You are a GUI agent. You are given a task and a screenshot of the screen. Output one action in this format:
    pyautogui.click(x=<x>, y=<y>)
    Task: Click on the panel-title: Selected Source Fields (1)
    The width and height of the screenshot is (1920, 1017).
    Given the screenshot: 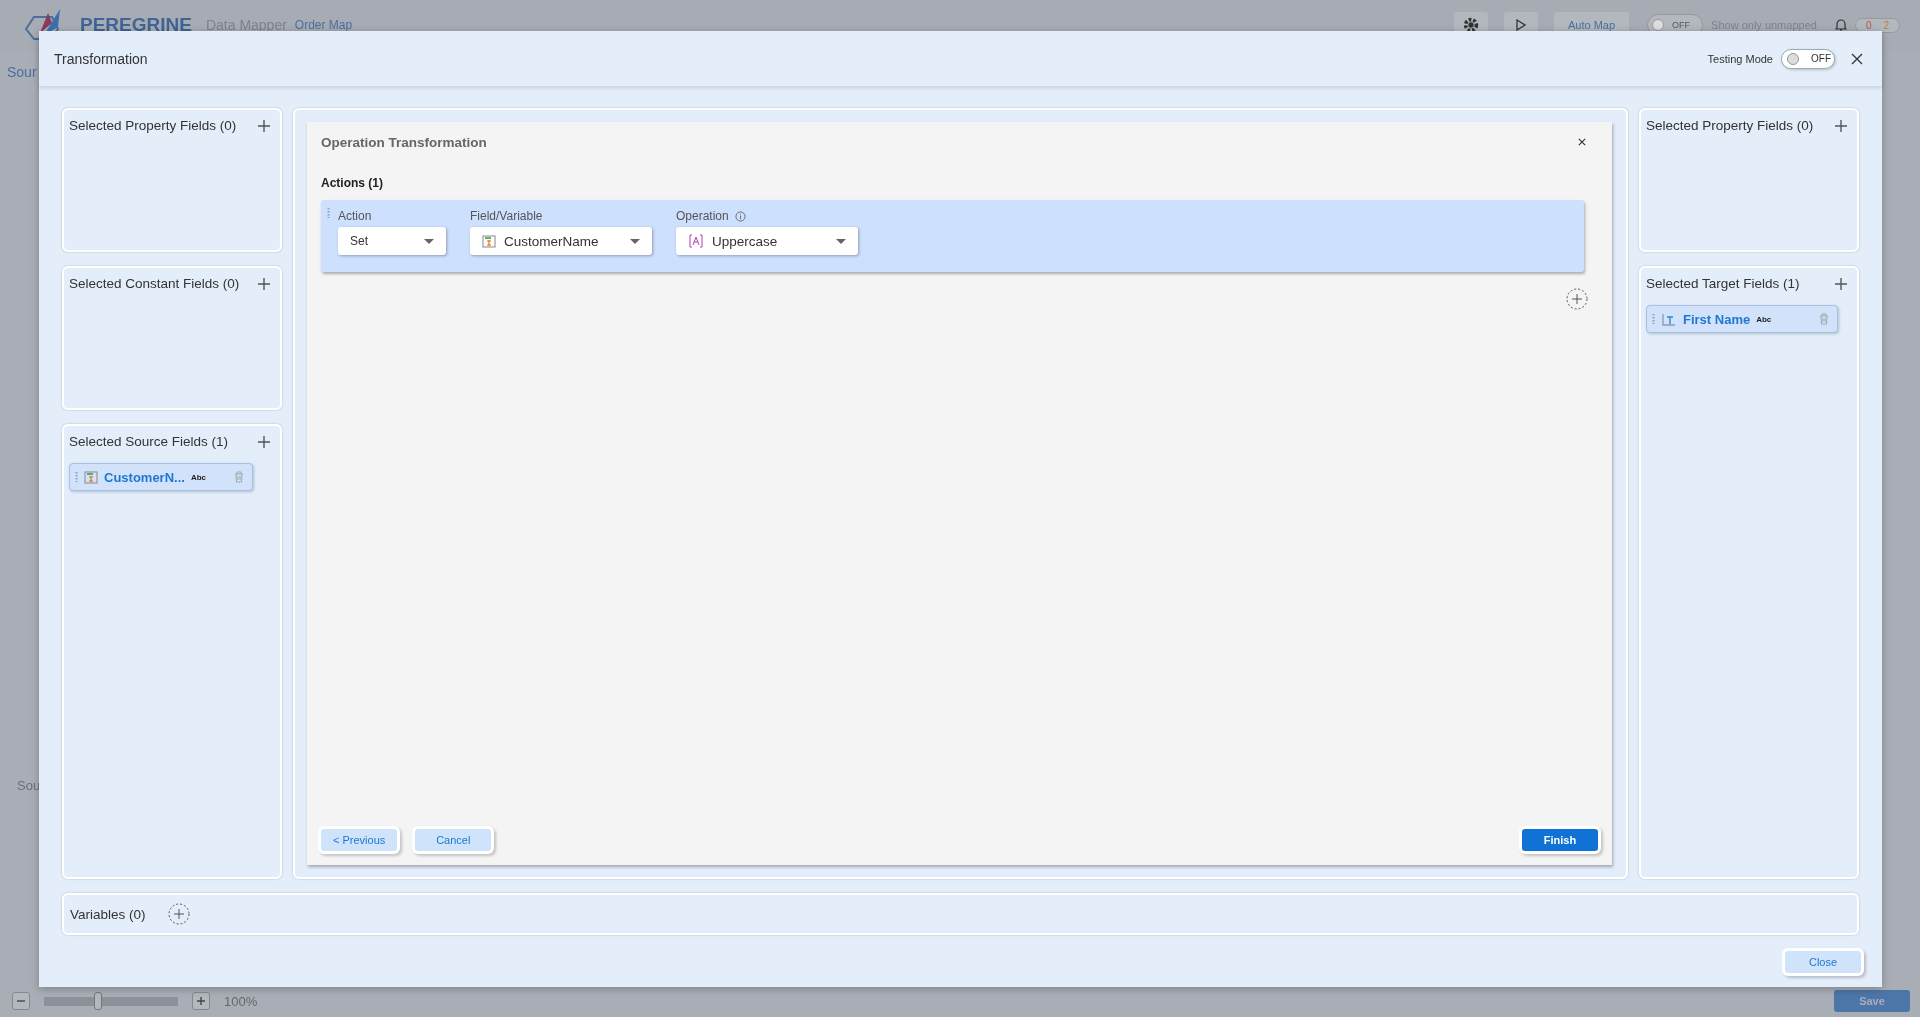 What is the action you would take?
    pyautogui.click(x=149, y=441)
    